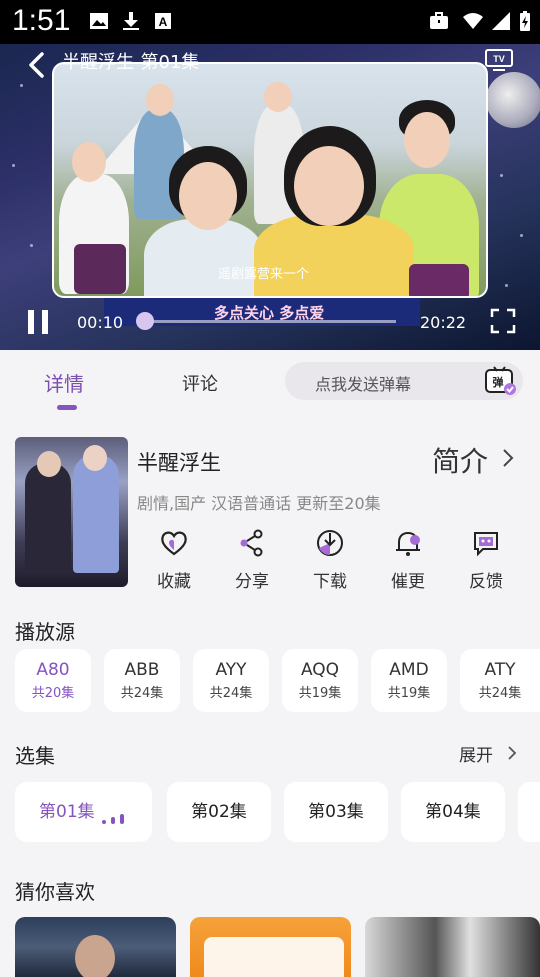 The height and width of the screenshot is (977, 540). I want to click on intro-link: 简介, so click(460, 460).